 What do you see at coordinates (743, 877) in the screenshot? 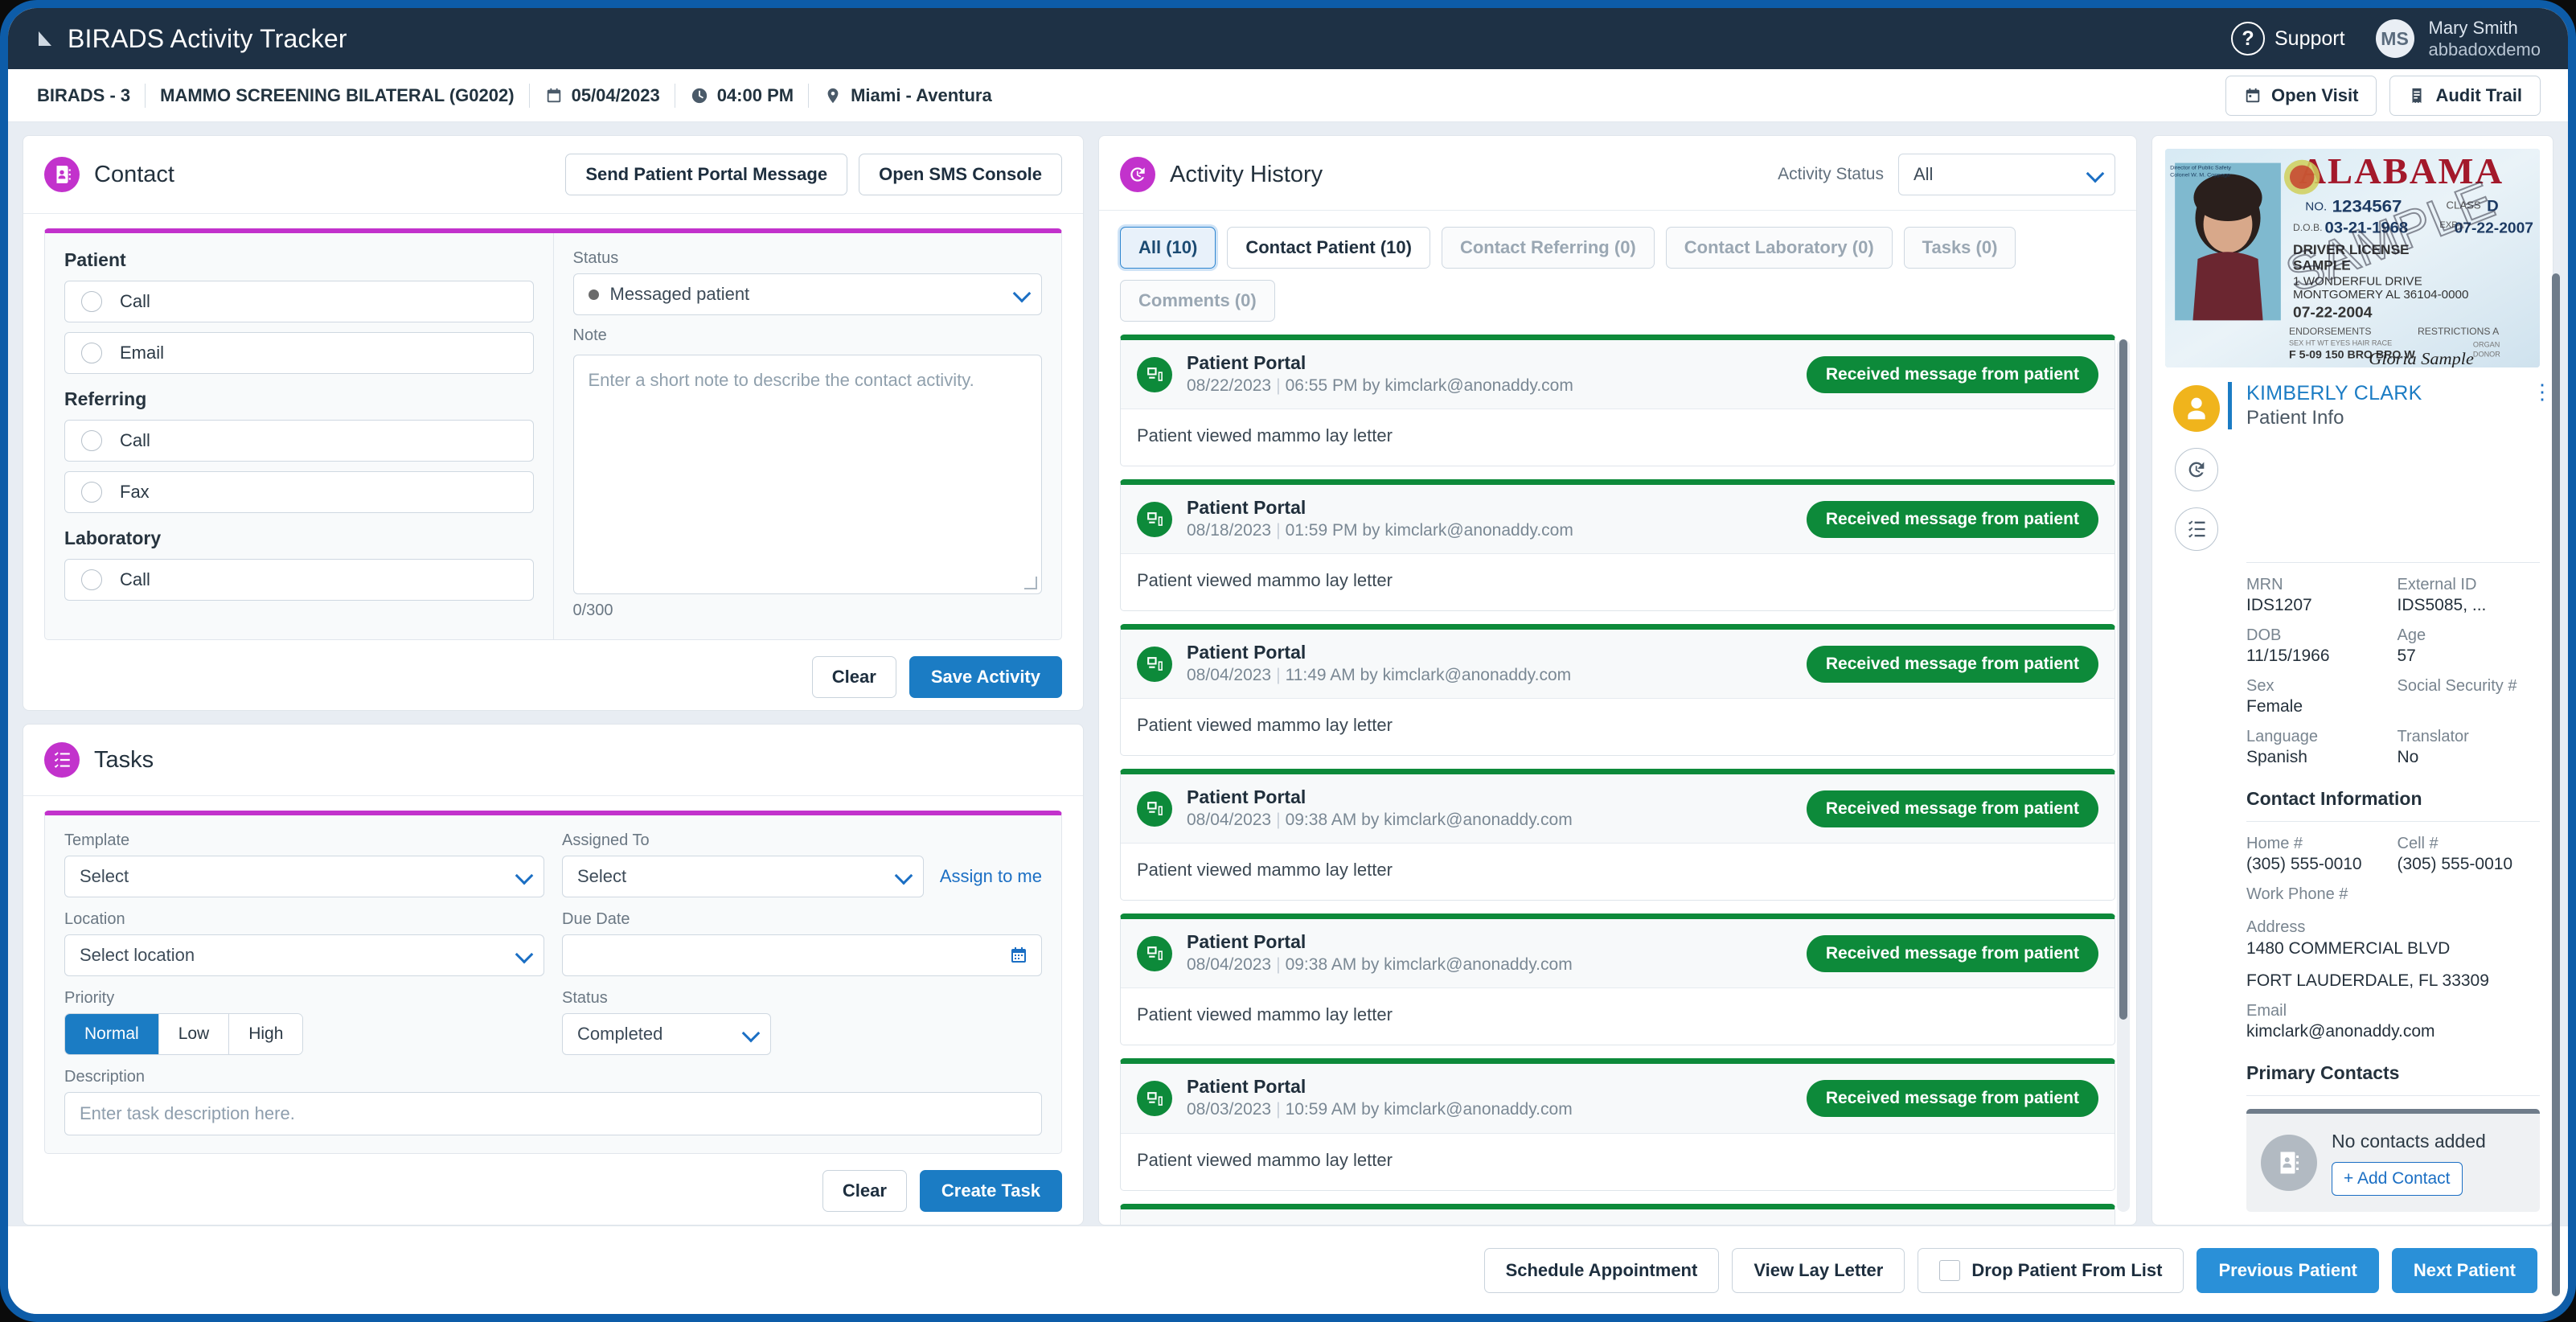
I see `task-assigned-select: Select` at bounding box center [743, 877].